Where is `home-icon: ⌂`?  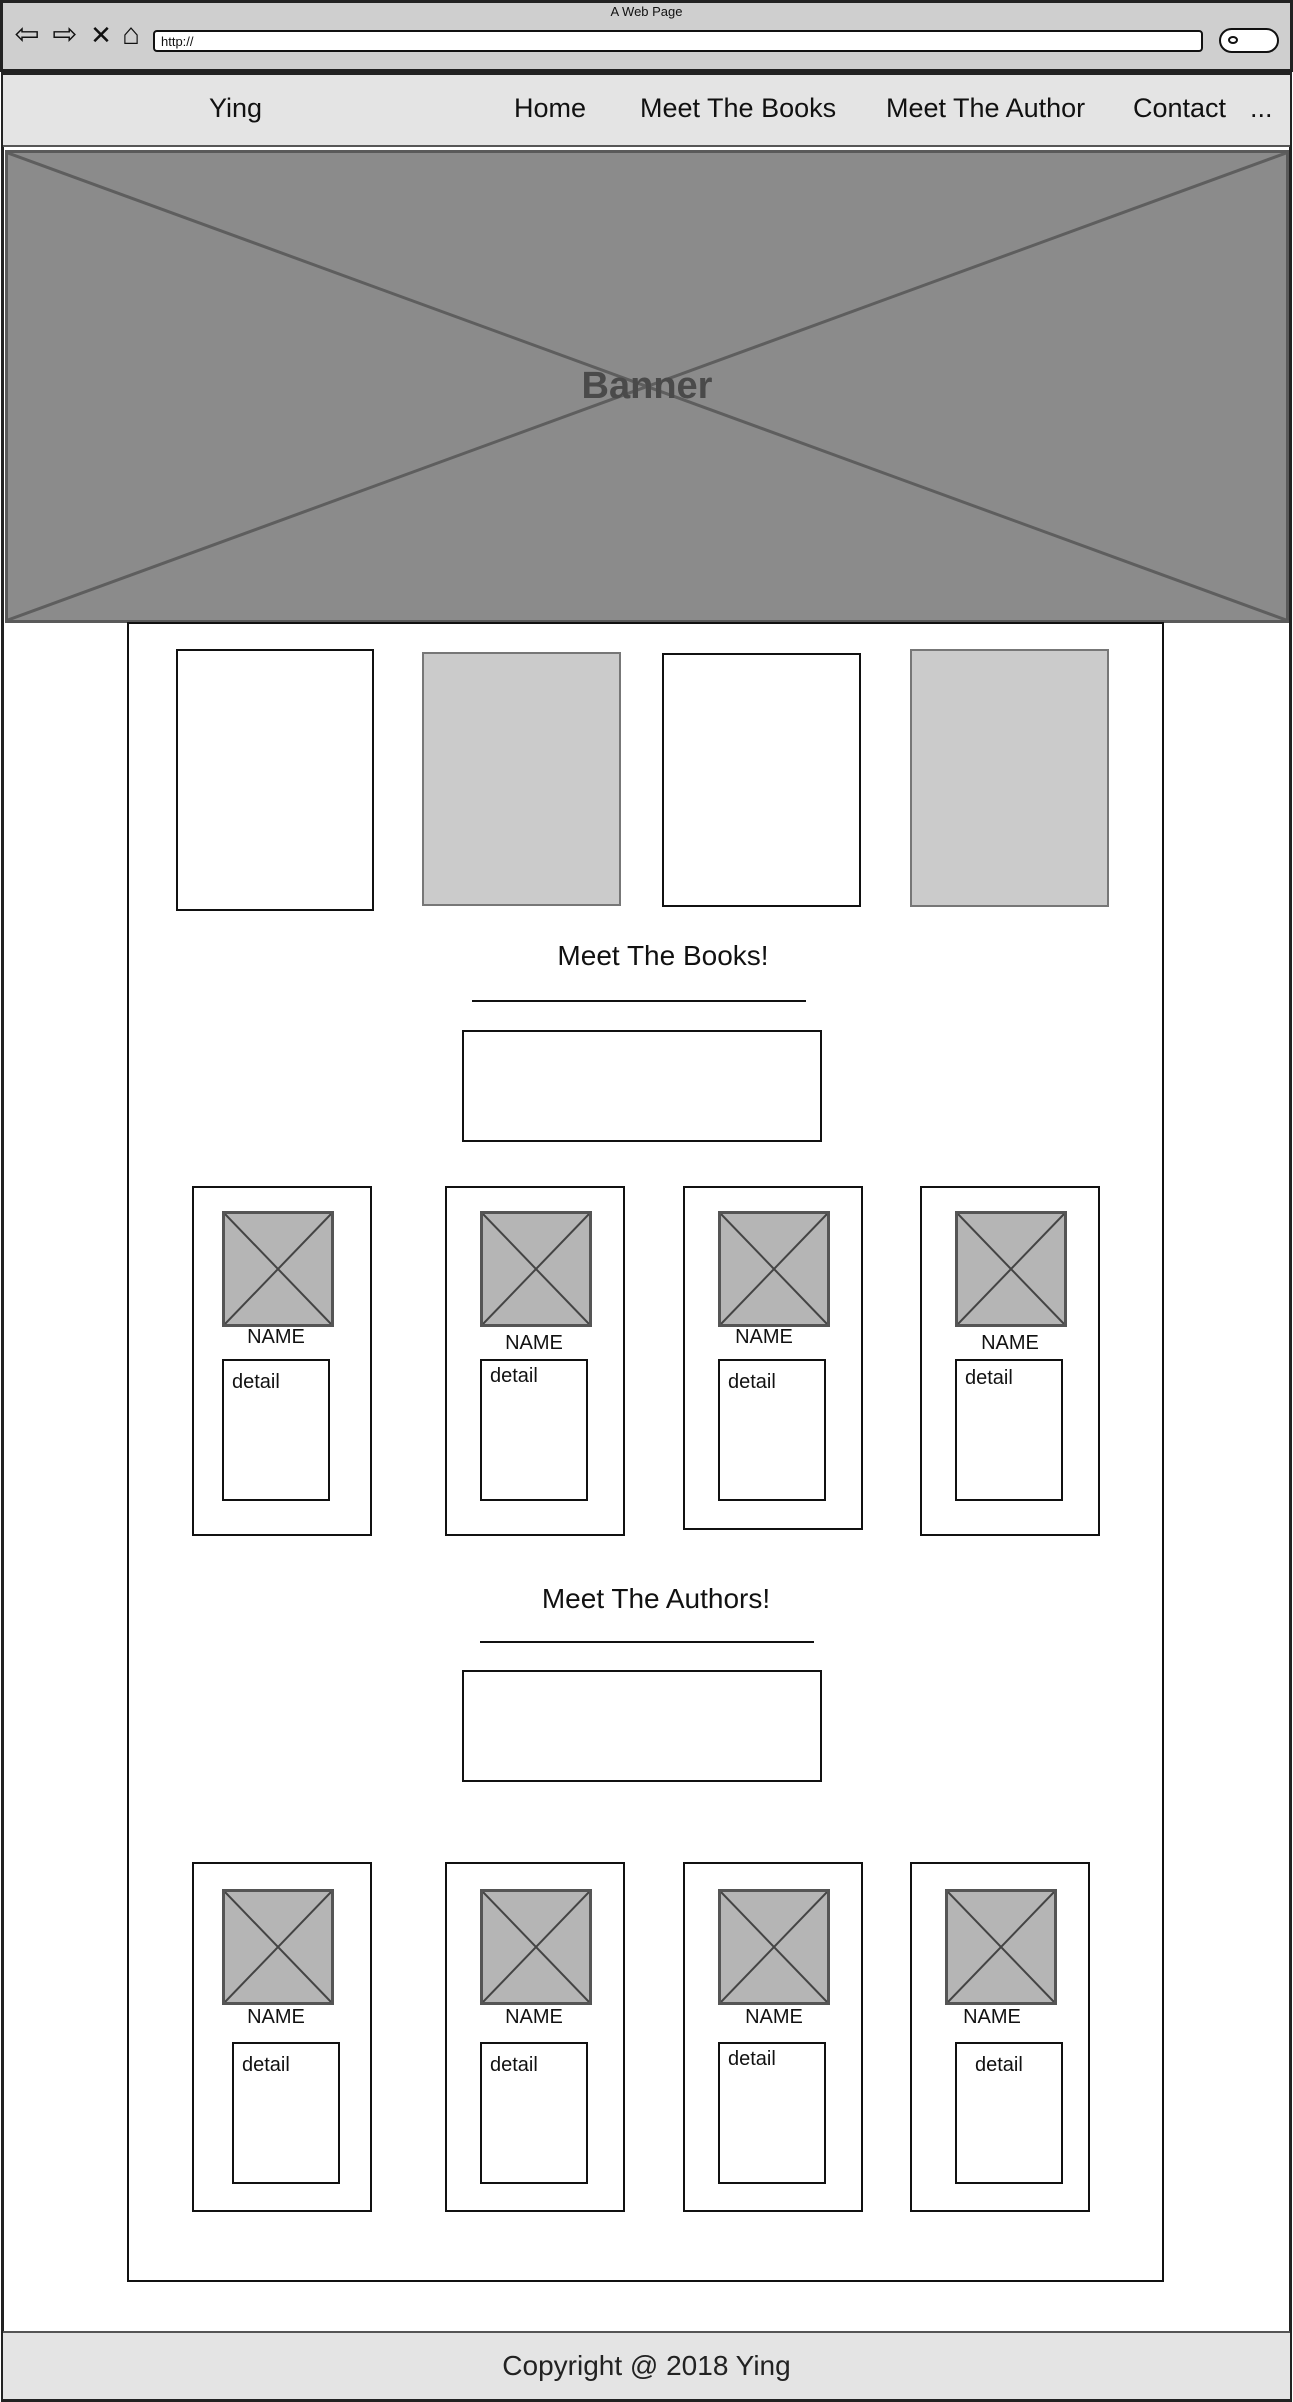
home-icon: ⌂ is located at coordinates (131, 35).